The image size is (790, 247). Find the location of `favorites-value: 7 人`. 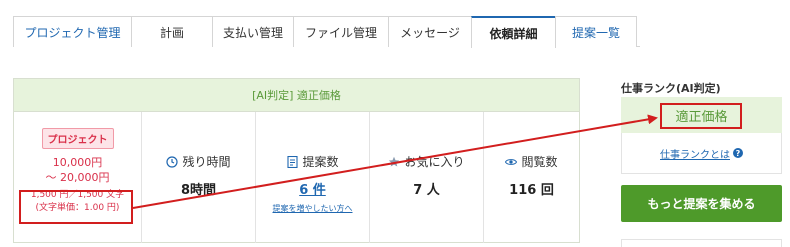

favorites-value: 7 人 is located at coordinates (426, 190).